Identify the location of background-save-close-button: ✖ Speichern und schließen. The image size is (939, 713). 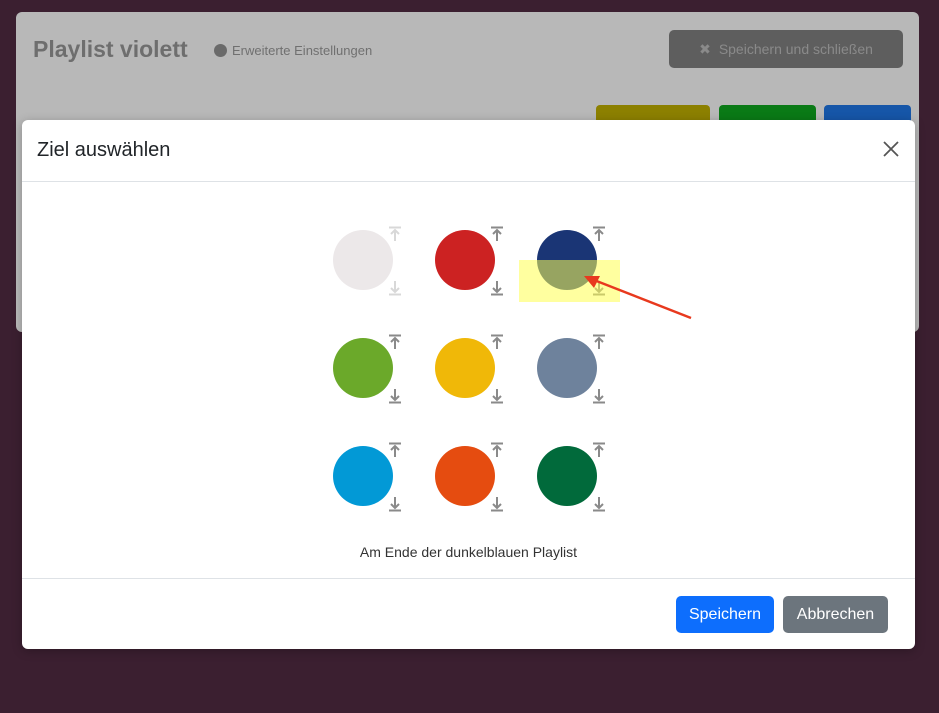
(786, 49).